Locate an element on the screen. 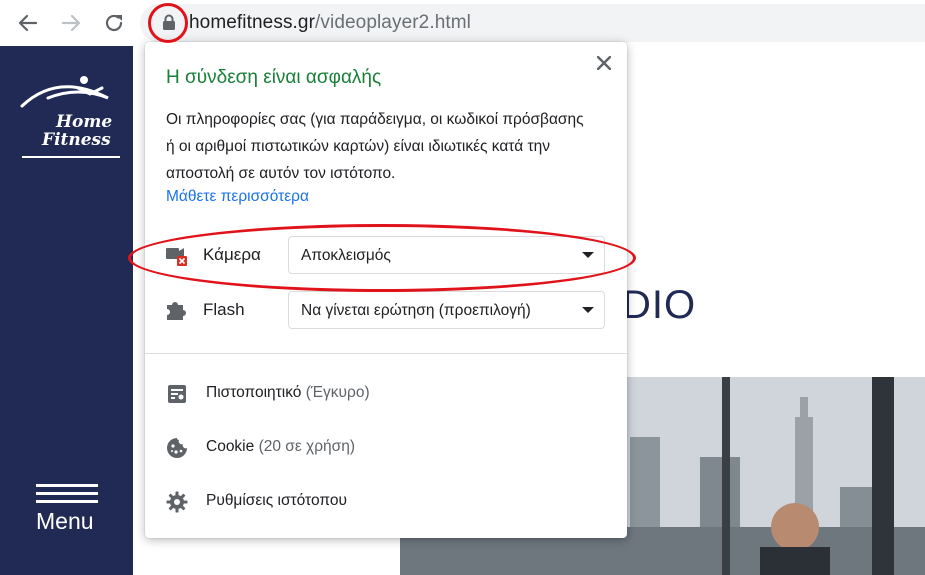  flash-permission-select: Να γίνεται ερώτηση (προεπιλογή) is located at coordinates (446, 310).